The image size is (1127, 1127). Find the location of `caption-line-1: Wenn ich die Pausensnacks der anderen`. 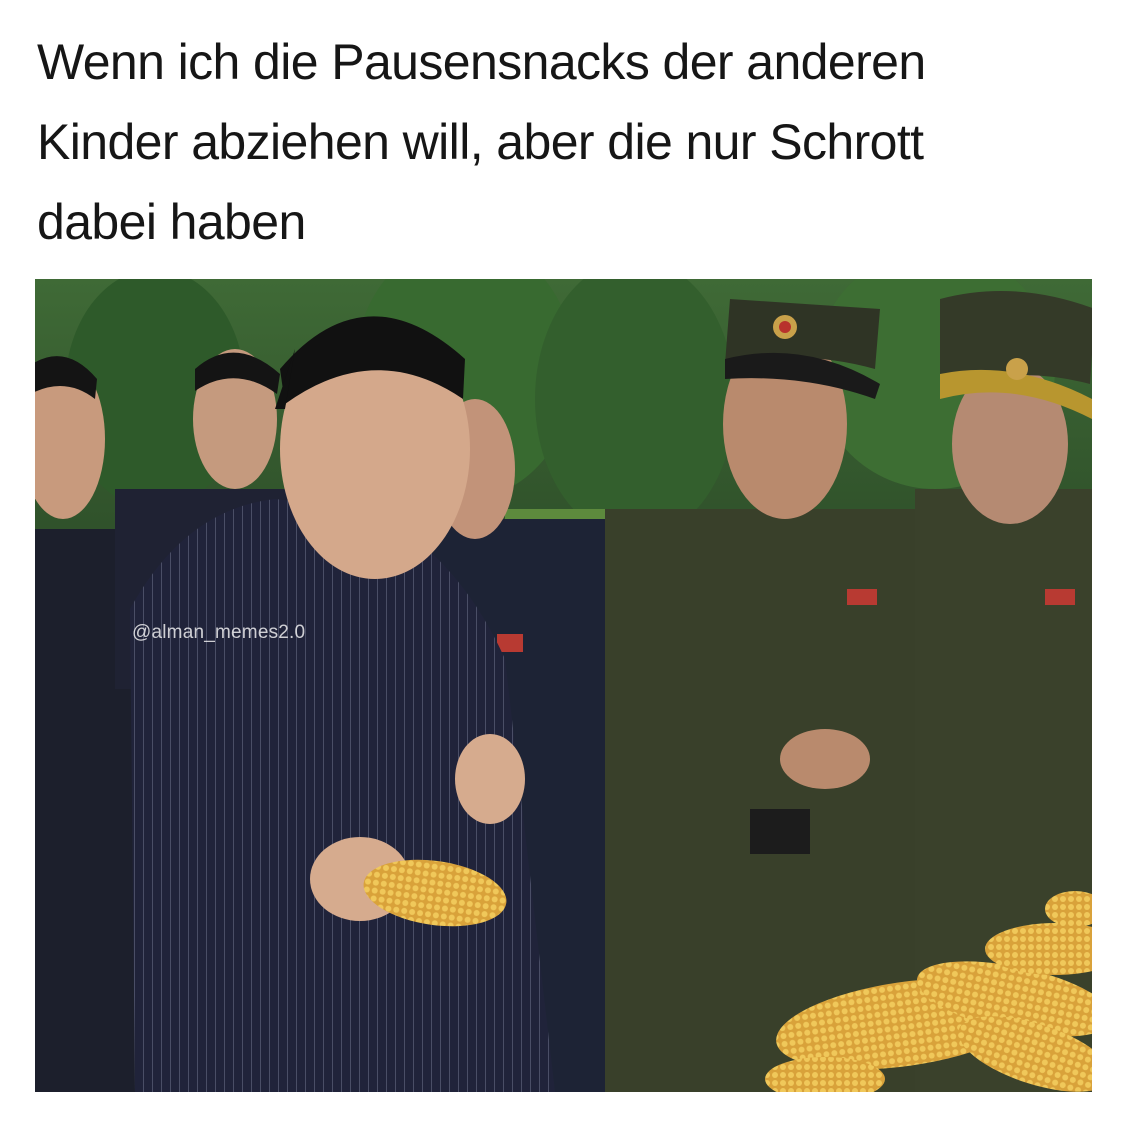

caption-line-1: Wenn ich die Pausensnacks der anderen is located at coordinates (481, 62).